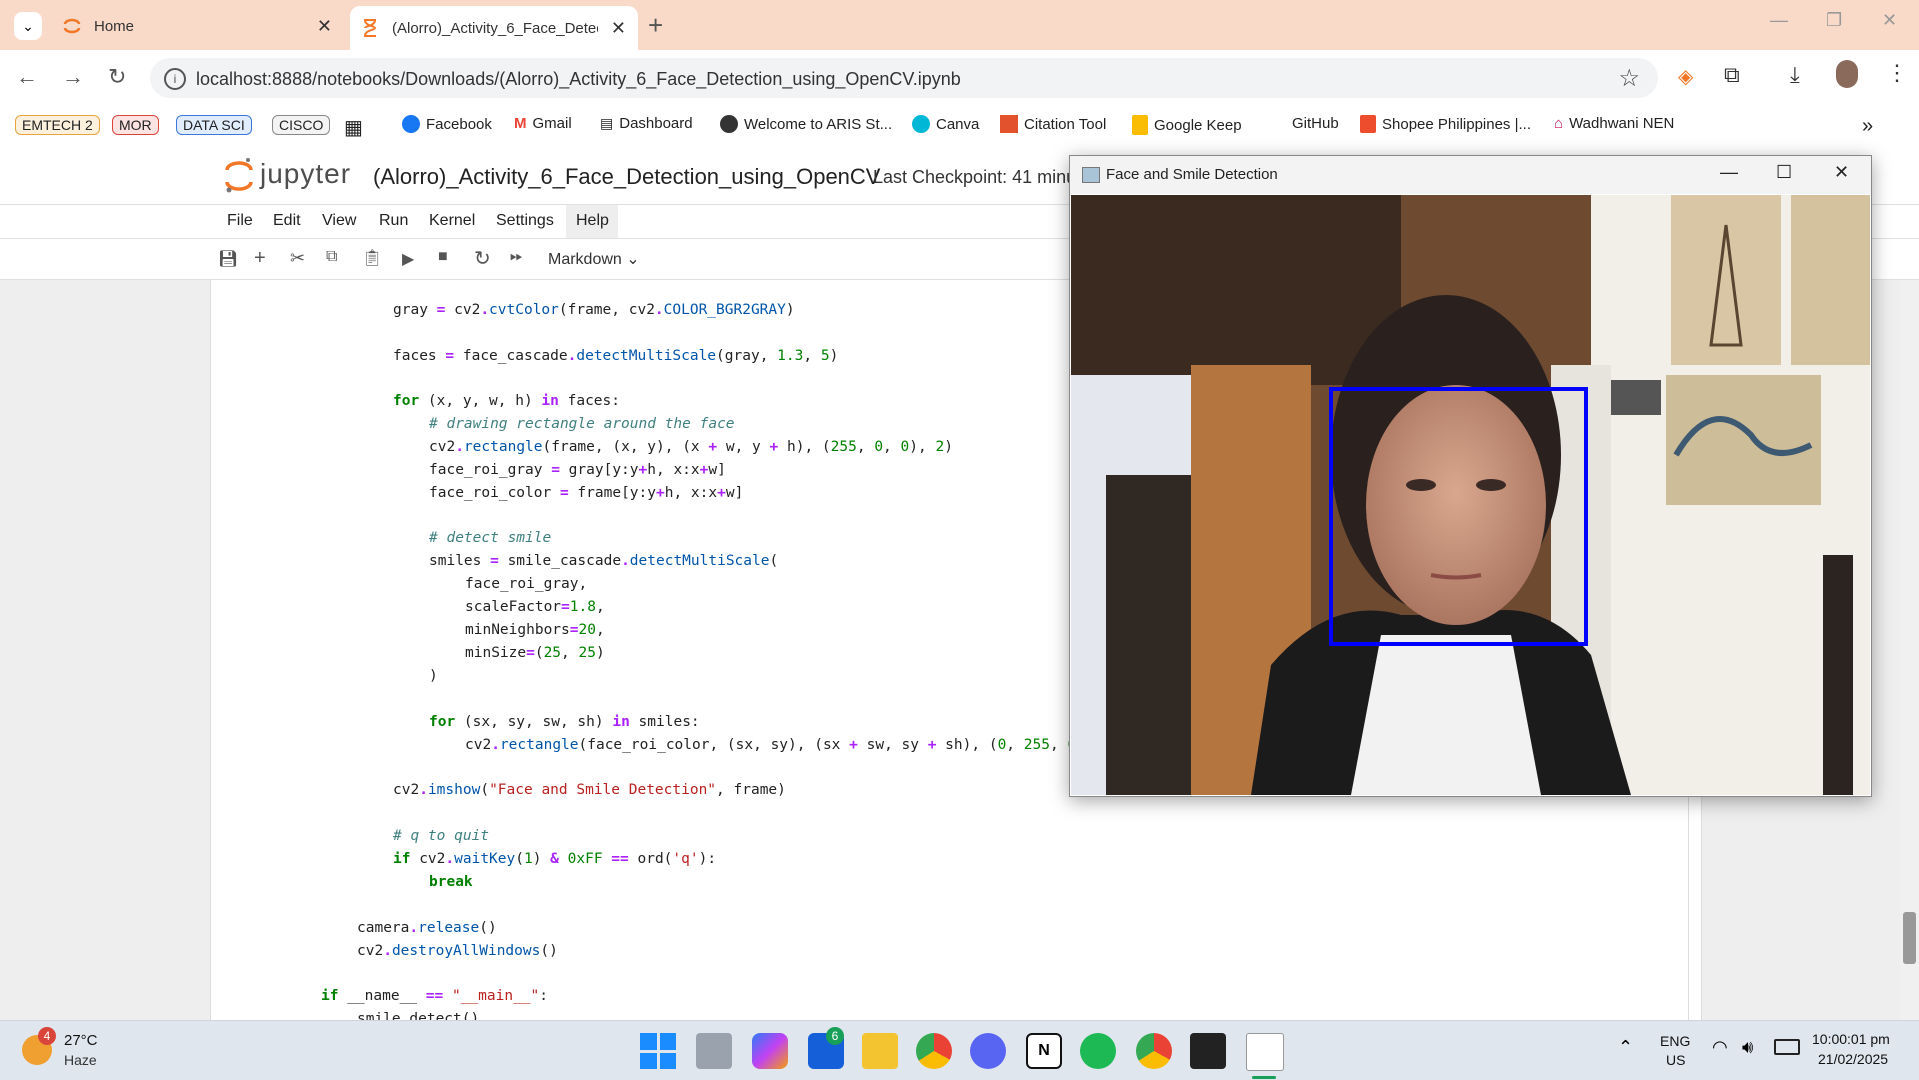  What do you see at coordinates (114, 26) in the screenshot?
I see `tab-label: Home` at bounding box center [114, 26].